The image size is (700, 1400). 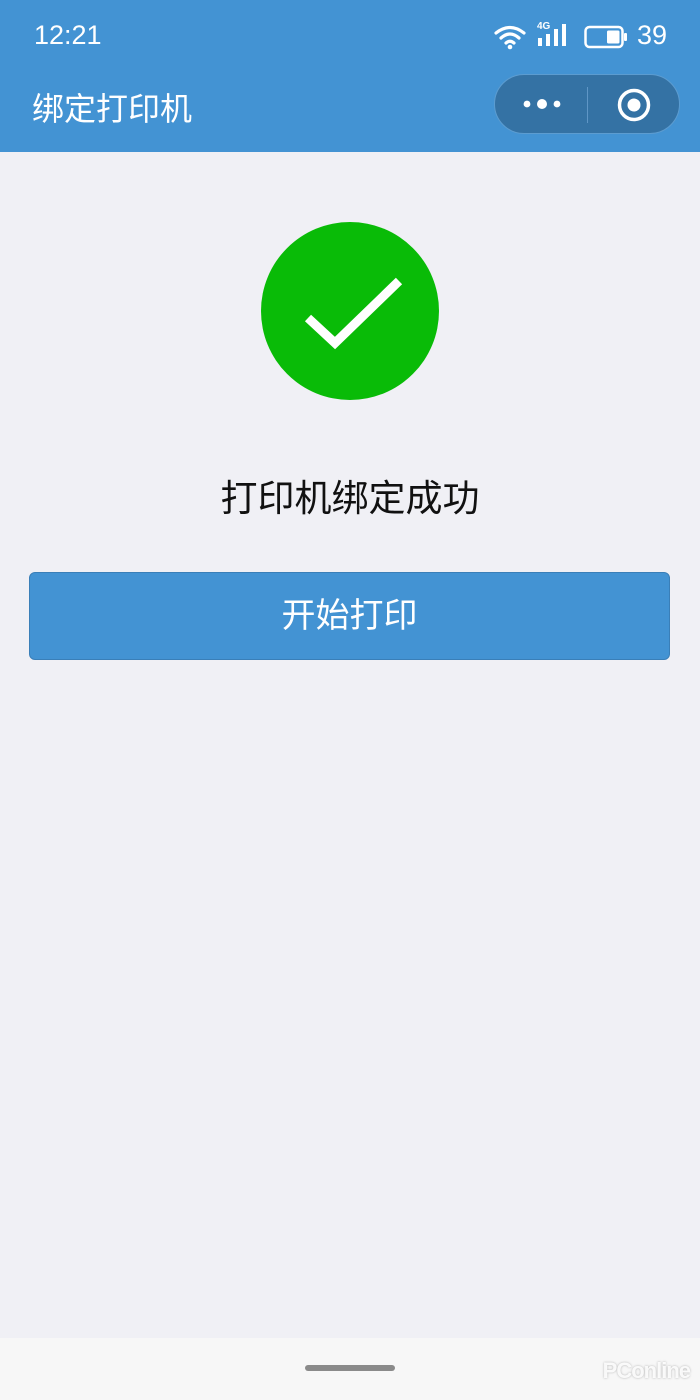 I want to click on more-icon, so click(x=542, y=104).